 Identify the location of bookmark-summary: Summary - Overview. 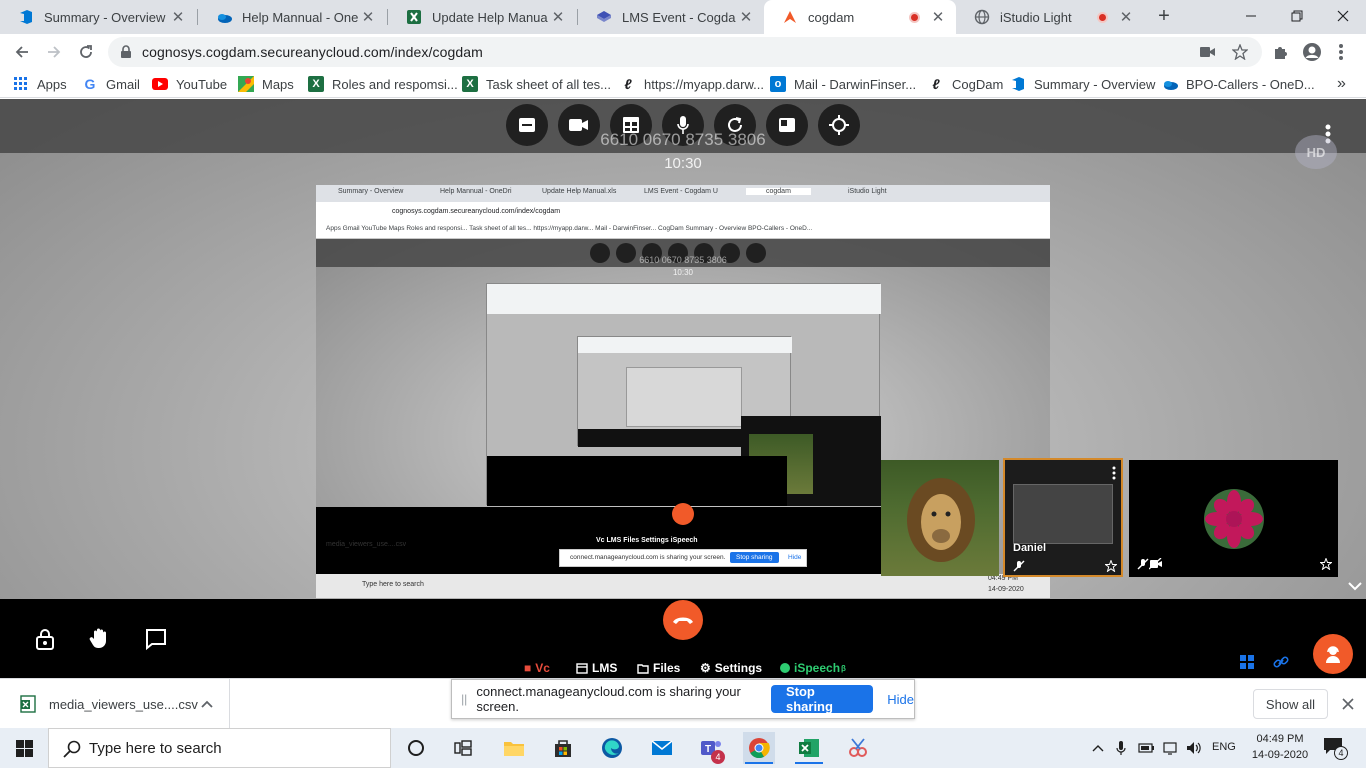
(1082, 84).